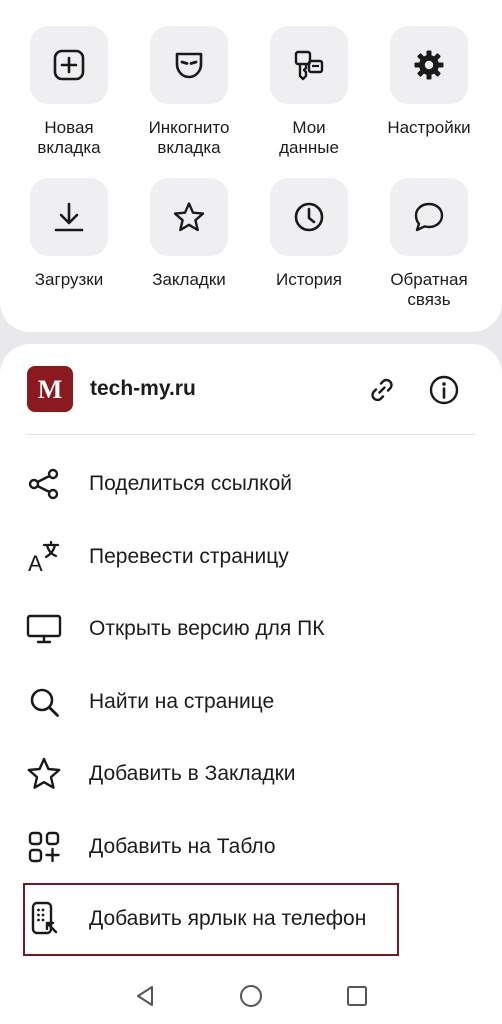  Describe the element at coordinates (44, 629) in the screenshot. I see `desktop-icon` at that location.